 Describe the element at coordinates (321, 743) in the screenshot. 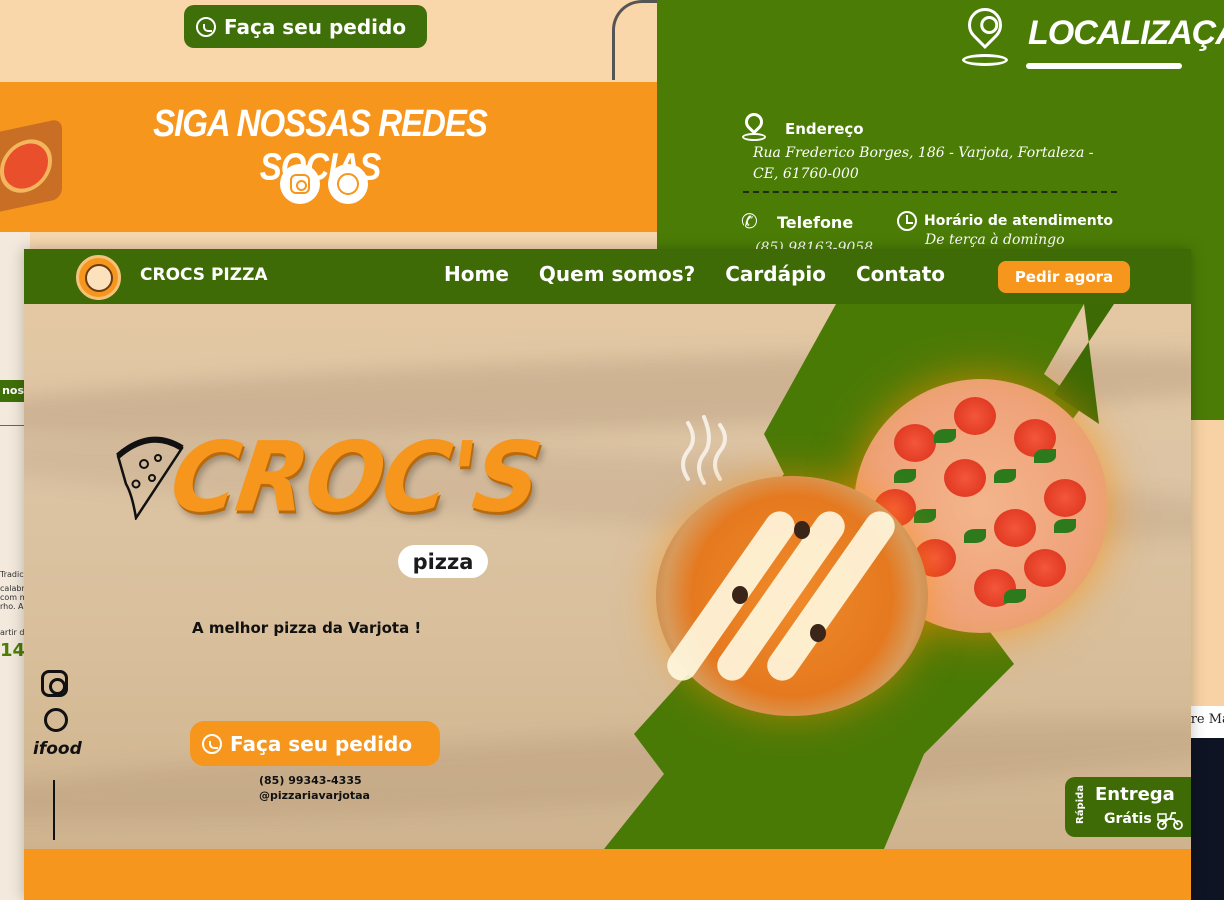

I see `hero-order-label: Faça seu pedido` at that location.